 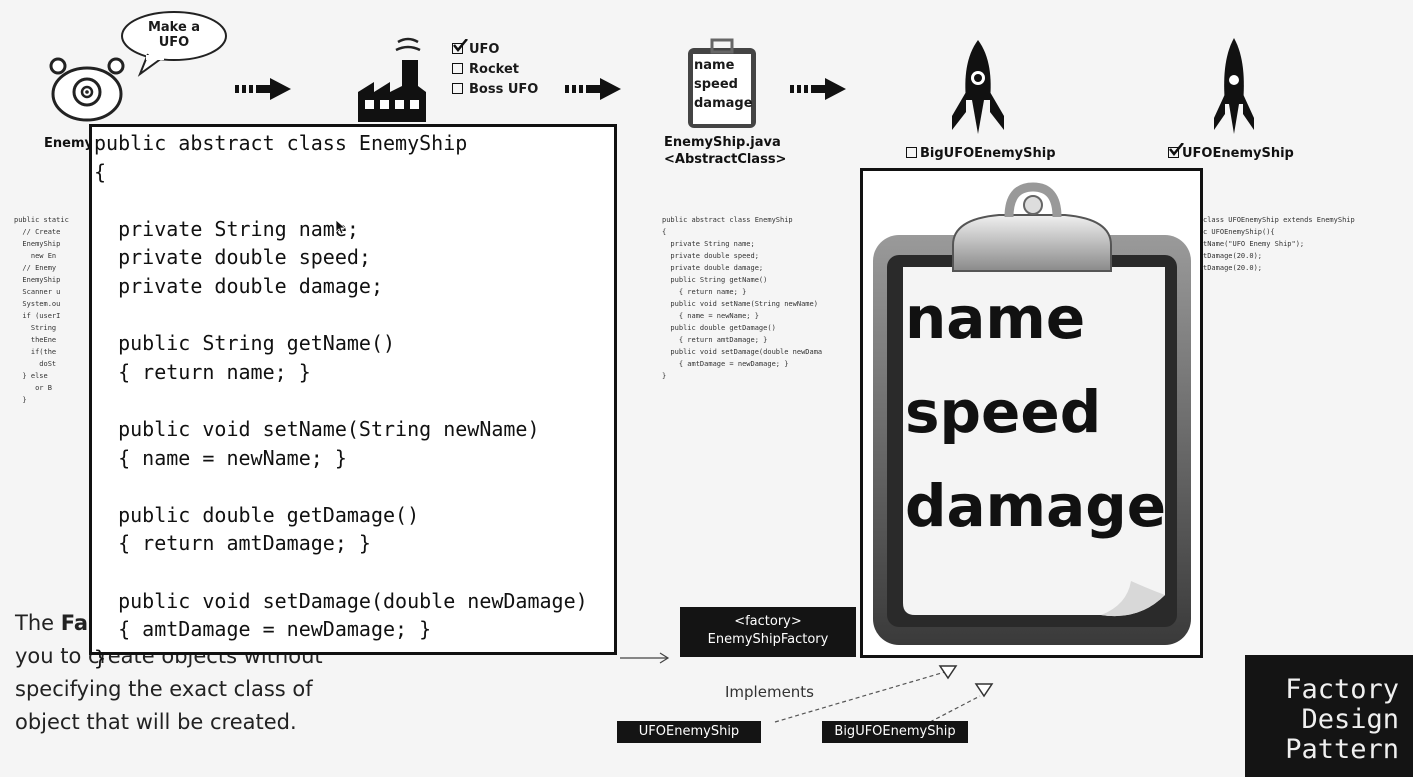 I want to click on code-line: Scanner u, so click(x=37, y=292).